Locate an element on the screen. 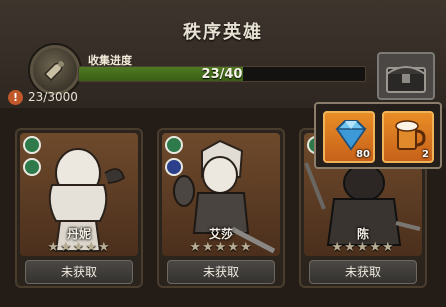 The width and height of the screenshot is (446, 307). reward-item-diamond: 80 is located at coordinates (349, 137).